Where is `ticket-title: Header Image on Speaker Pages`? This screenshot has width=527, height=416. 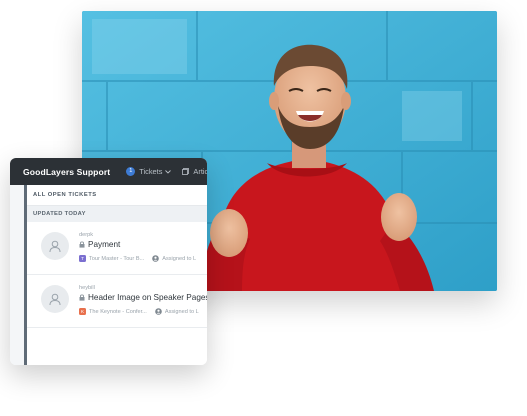 ticket-title: Header Image on Speaker Pages is located at coordinates (143, 297).